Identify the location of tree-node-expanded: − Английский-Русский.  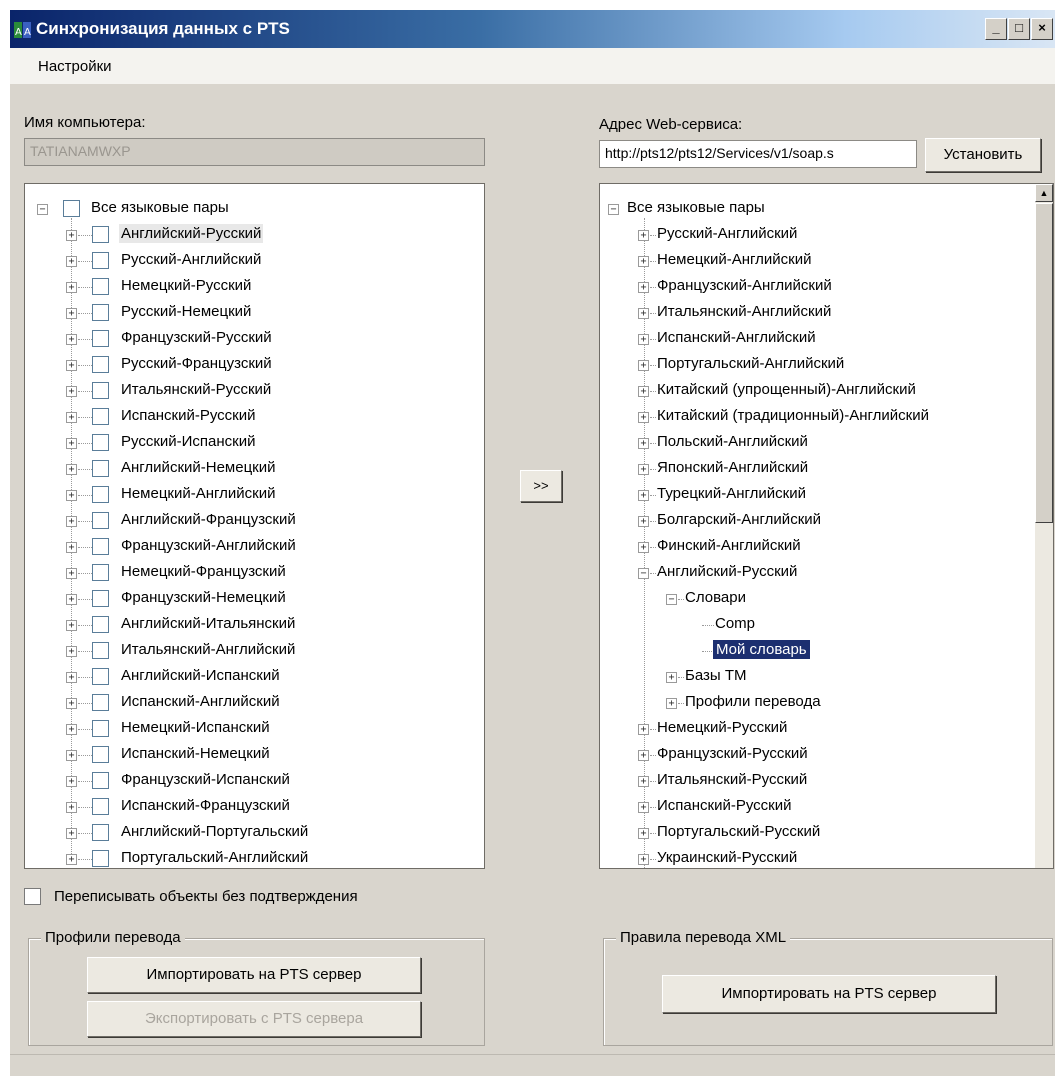
(815, 573).